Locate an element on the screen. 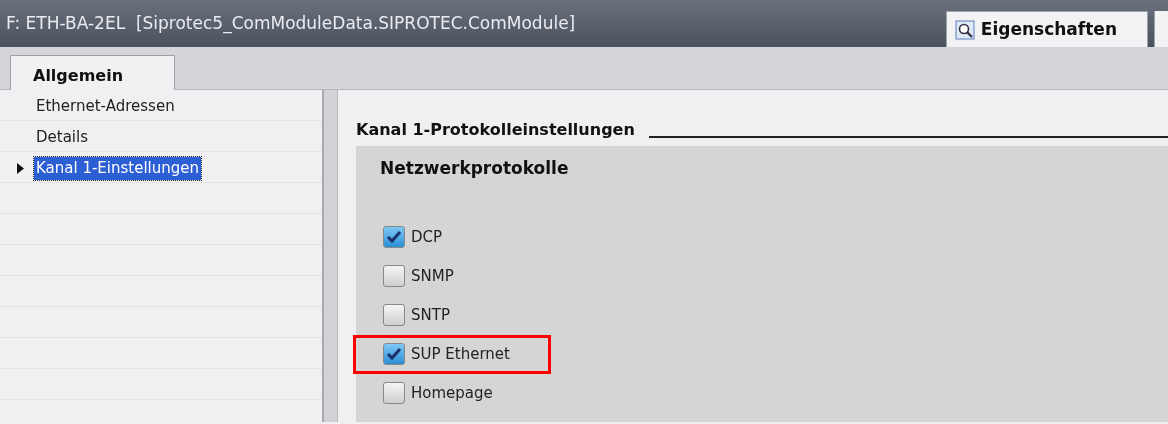 This screenshot has height=424, width=1168. window-title: F: ETH-BA-2EL [Siprotec5_ComModuleData.SIPROTEC.ComModule] is located at coordinates (291, 23).